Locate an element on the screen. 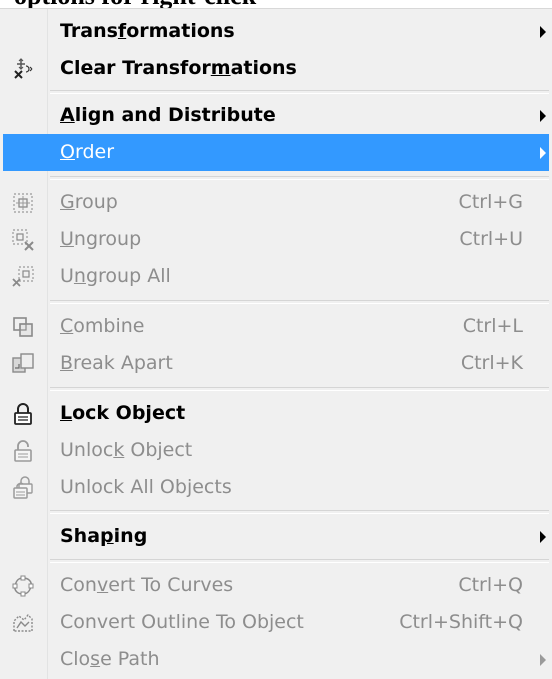  unlock-all-icon is located at coordinates (23, 488).